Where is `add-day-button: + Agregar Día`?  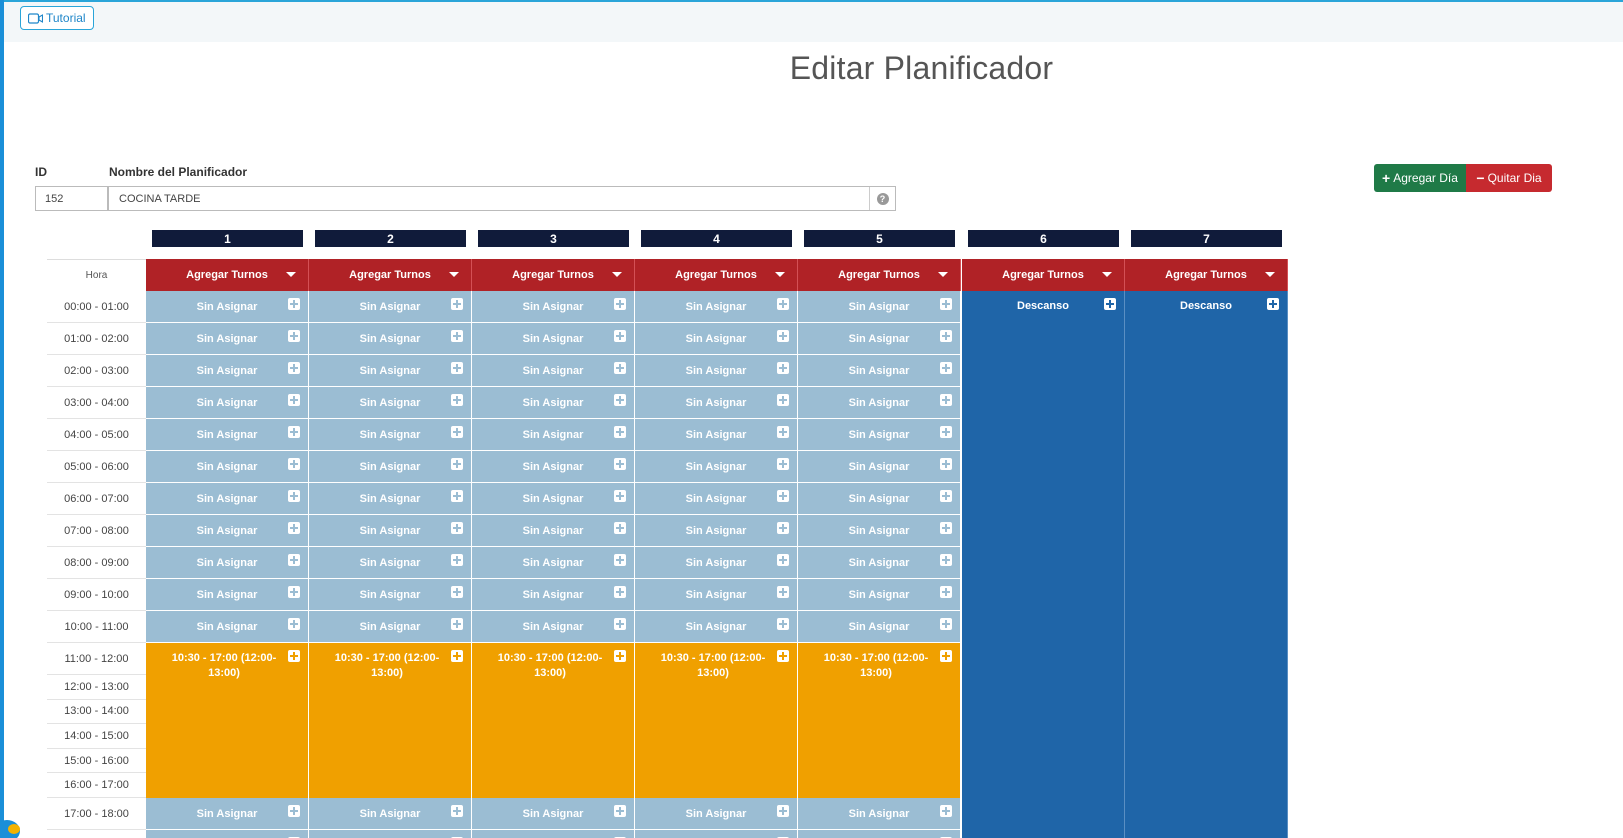 add-day-button: + Agregar Día is located at coordinates (1420, 178).